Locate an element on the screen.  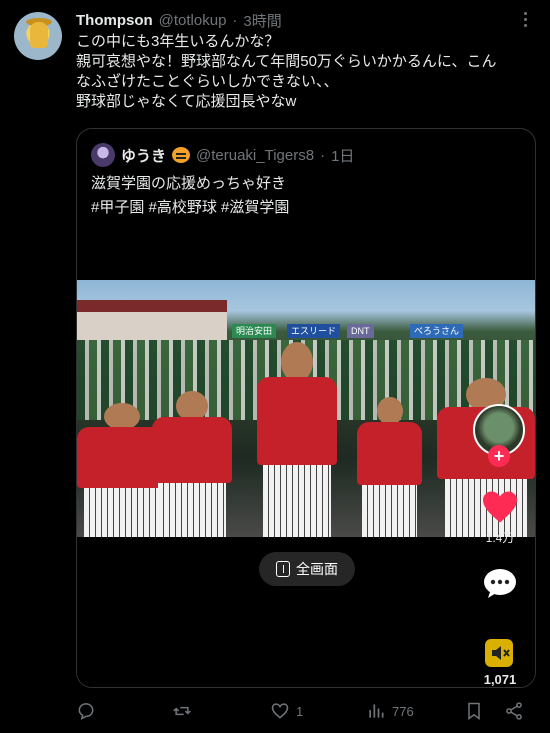
quoted-hashtags: #甲子園 #高校野球 #滋賀学園 is located at coordinates (190, 208).